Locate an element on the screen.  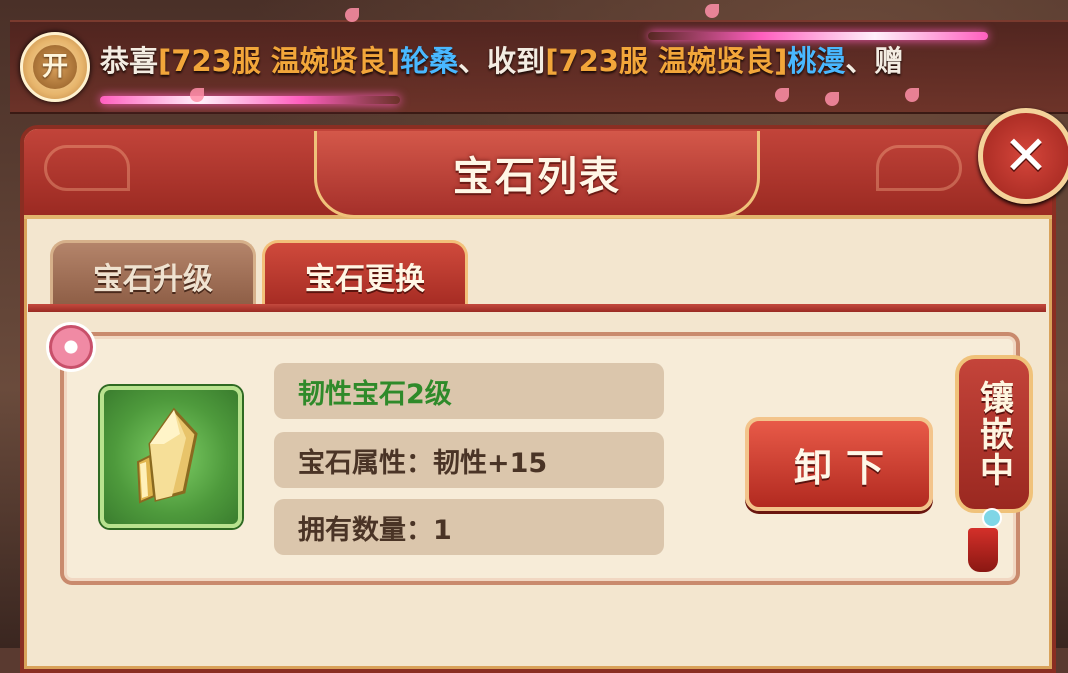
unload-gem-button: 卸下 is located at coordinates (839, 464).